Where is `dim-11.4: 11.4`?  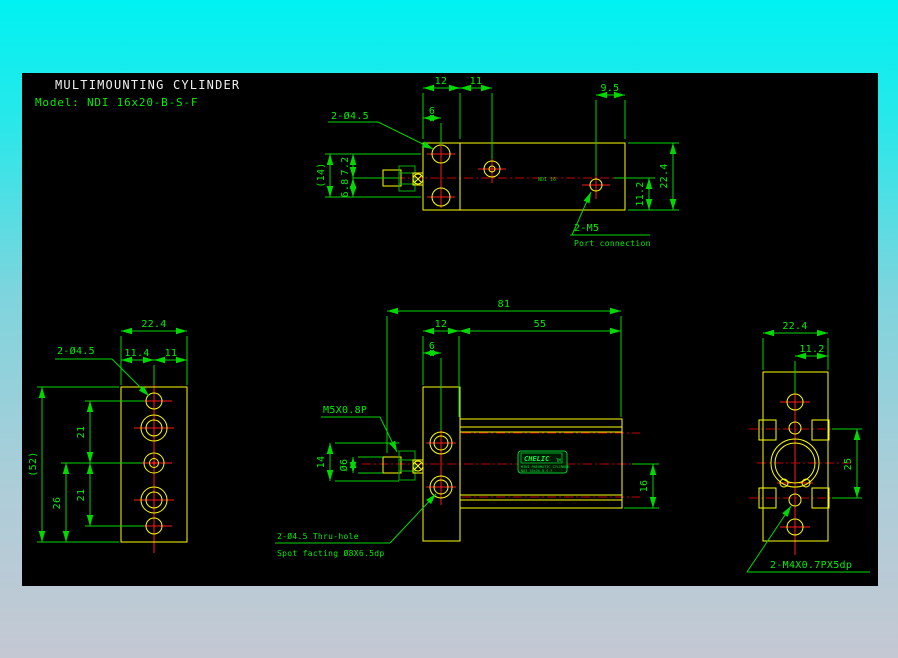 dim-11.4: 11.4 is located at coordinates (136, 353).